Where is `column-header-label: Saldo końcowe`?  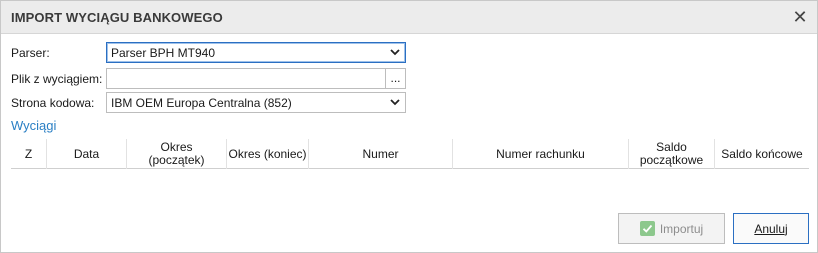
column-header-label: Saldo końcowe is located at coordinates (762, 153).